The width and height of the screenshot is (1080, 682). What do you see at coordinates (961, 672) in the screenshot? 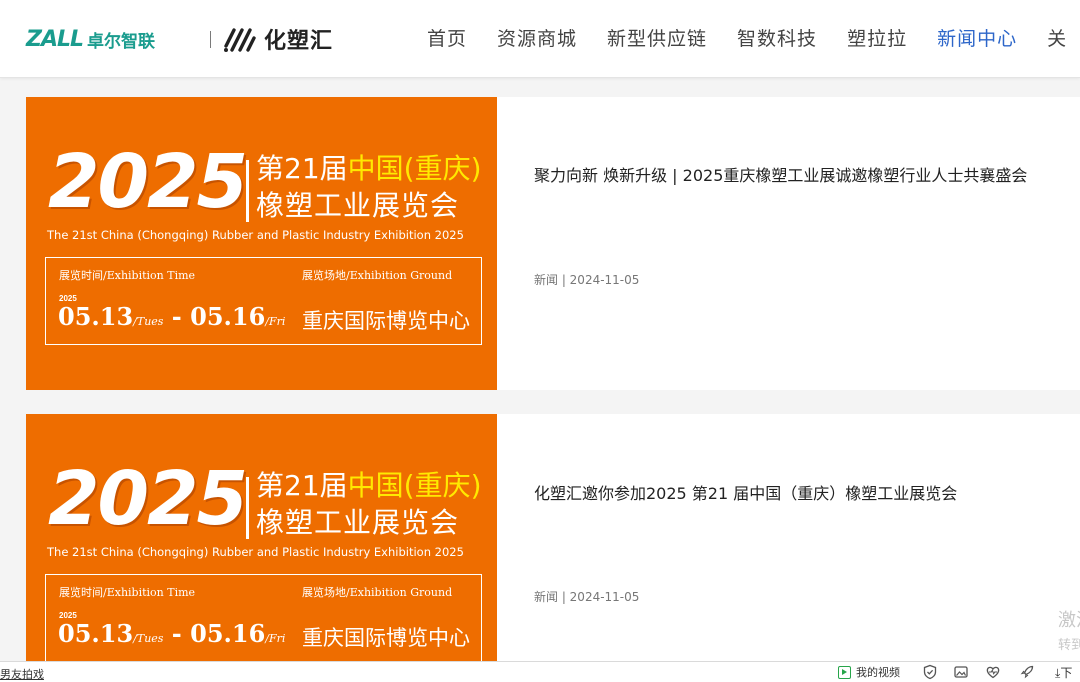
I see `image-icon` at bounding box center [961, 672].